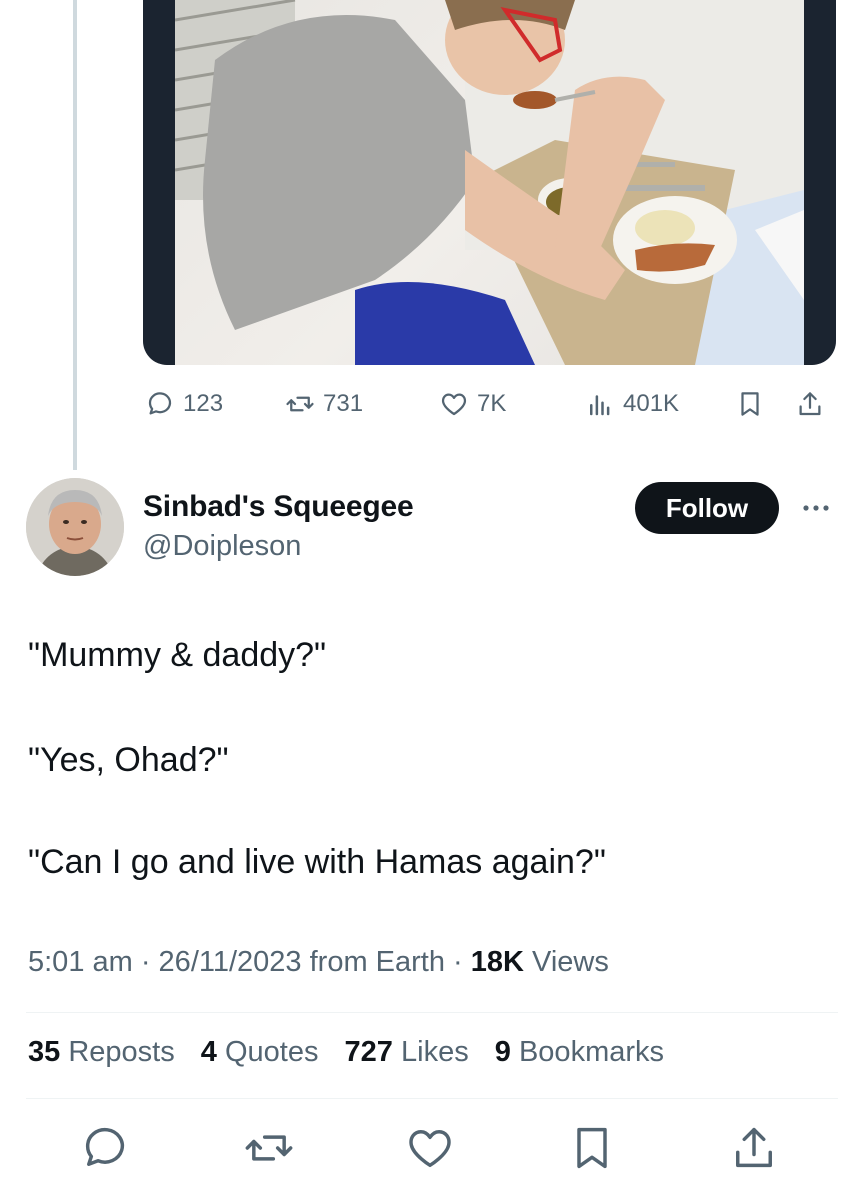 Image resolution: width=863 pixels, height=1200 pixels. I want to click on thread-connector, so click(75, 235).